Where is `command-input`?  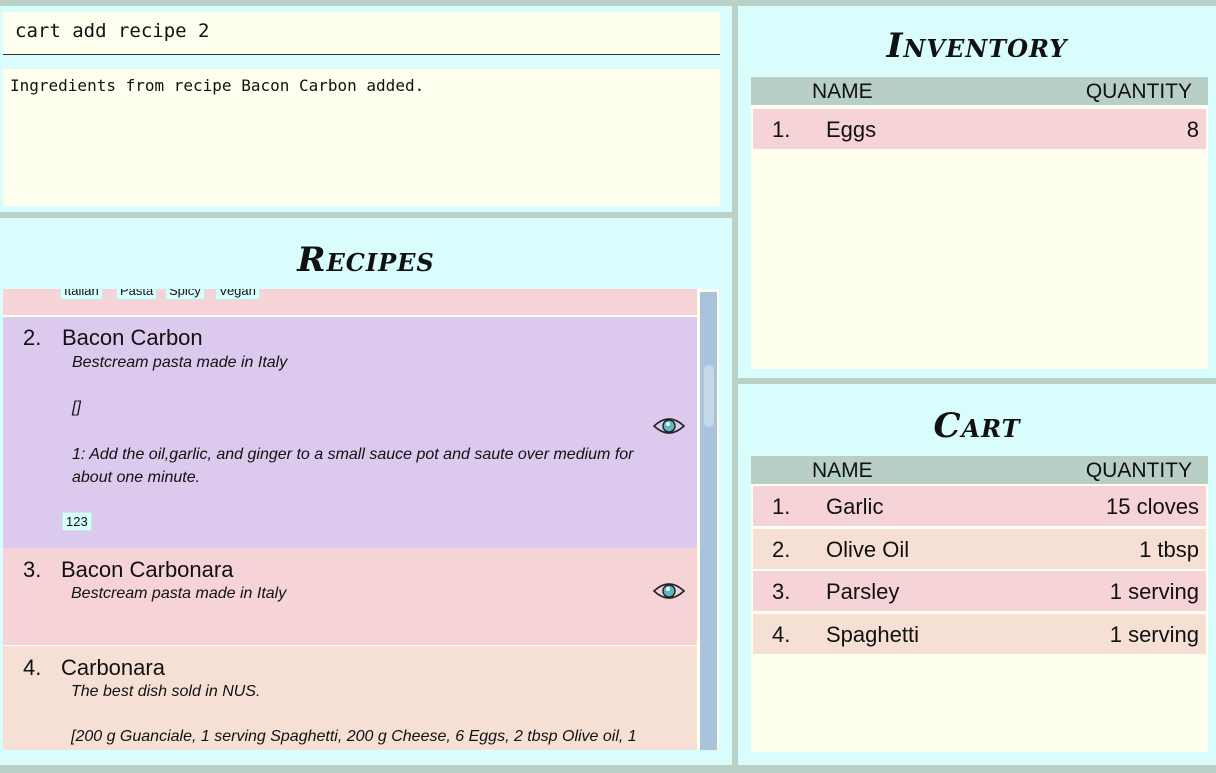 command-input is located at coordinates (360, 31).